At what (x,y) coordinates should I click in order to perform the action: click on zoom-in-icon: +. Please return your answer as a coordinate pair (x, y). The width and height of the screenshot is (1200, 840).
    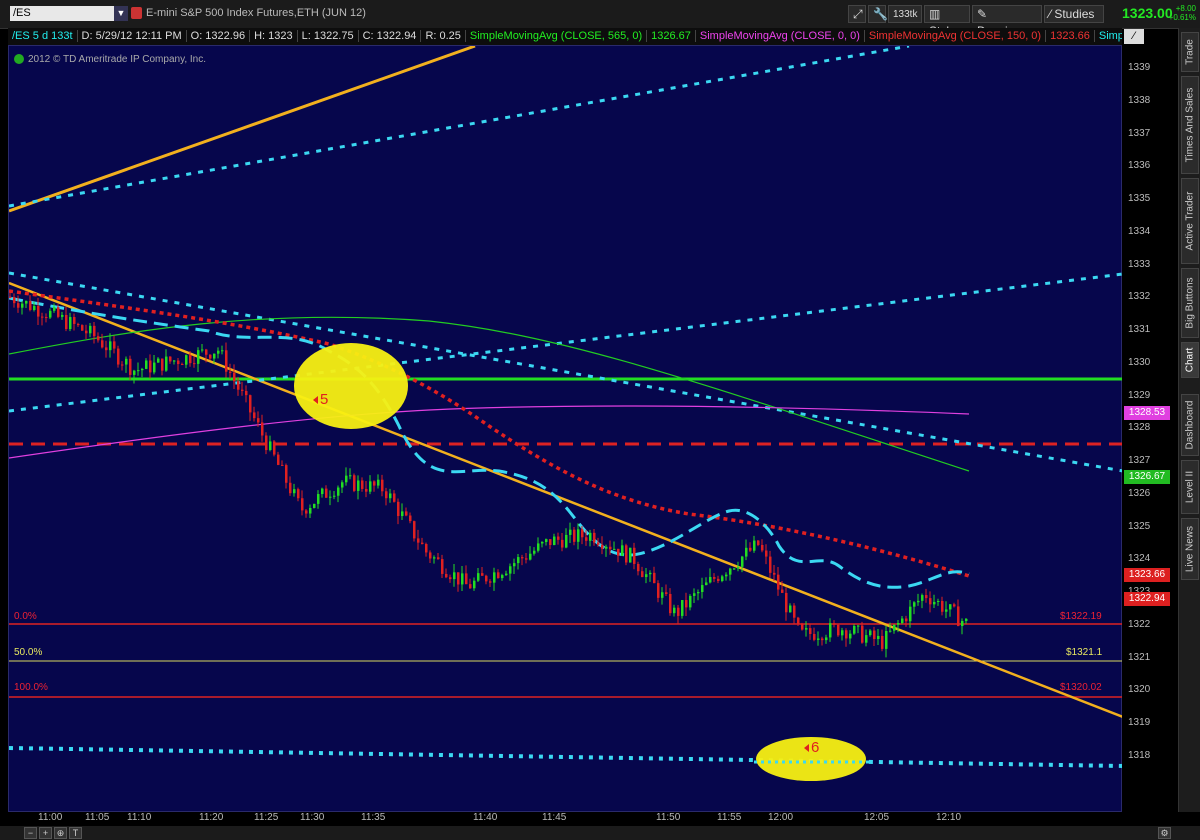
    Looking at the image, I should click on (45, 833).